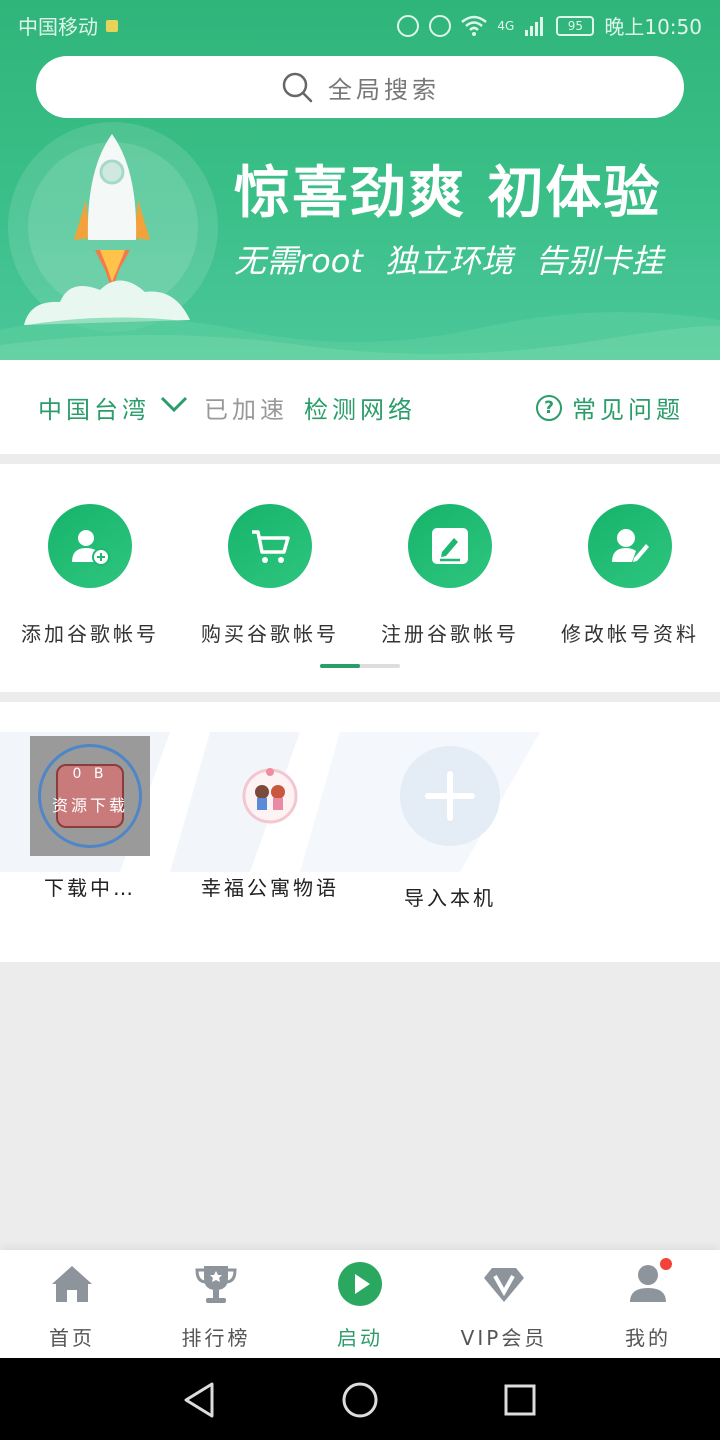 The width and height of the screenshot is (720, 1440). What do you see at coordinates (450, 796) in the screenshot?
I see `plus-icon` at bounding box center [450, 796].